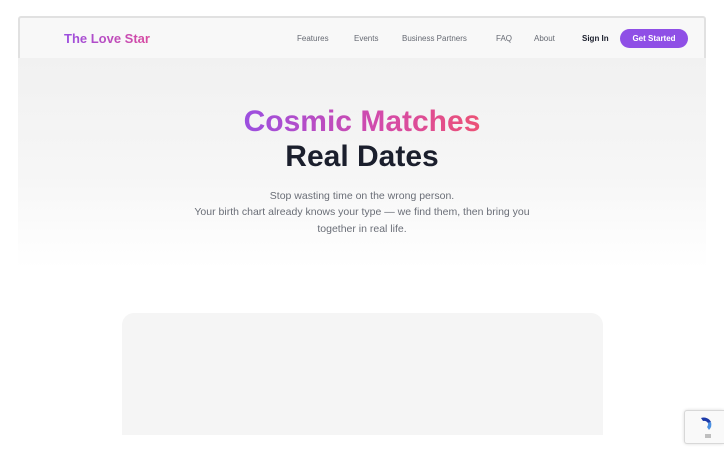 The image size is (724, 452). What do you see at coordinates (544, 38) in the screenshot?
I see `nav-link-about: About` at bounding box center [544, 38].